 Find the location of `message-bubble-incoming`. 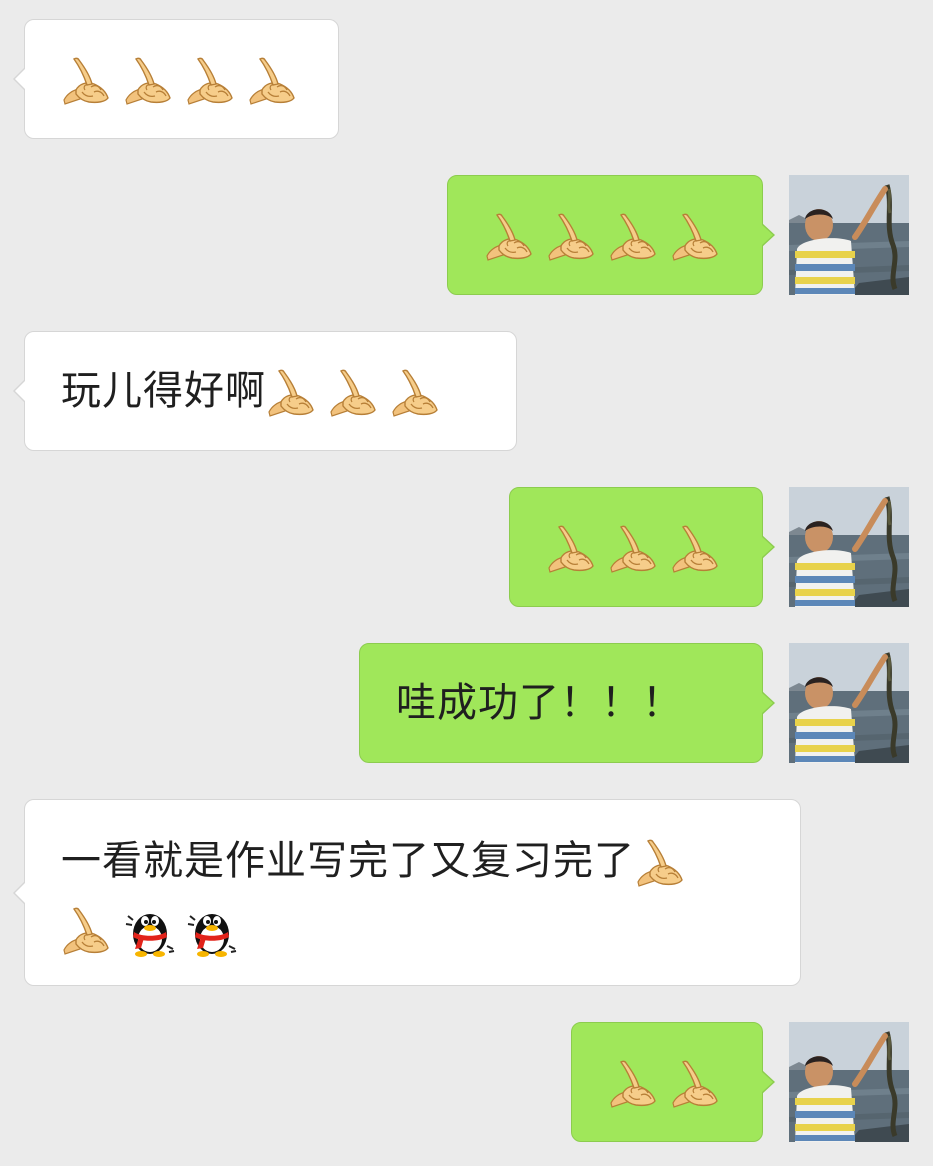

message-bubble-incoming is located at coordinates (176, 79).